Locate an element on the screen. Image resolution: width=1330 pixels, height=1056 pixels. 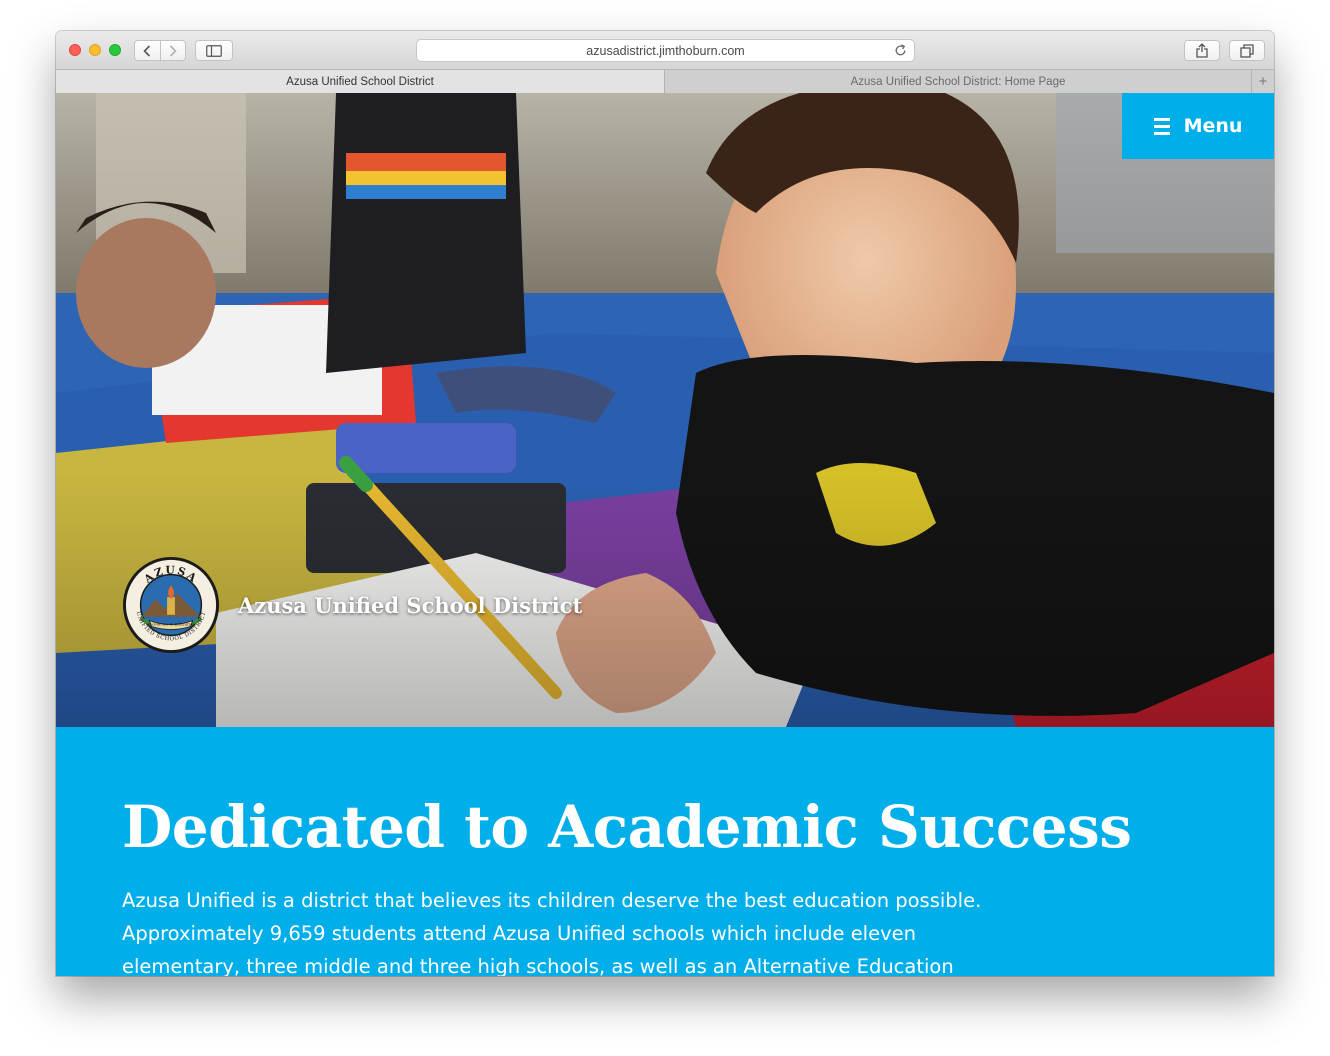
hamburger-icon is located at coordinates (1161, 126).